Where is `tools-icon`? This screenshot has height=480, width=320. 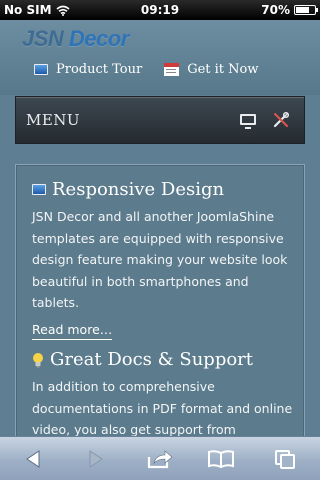
tools-icon is located at coordinates (281, 120).